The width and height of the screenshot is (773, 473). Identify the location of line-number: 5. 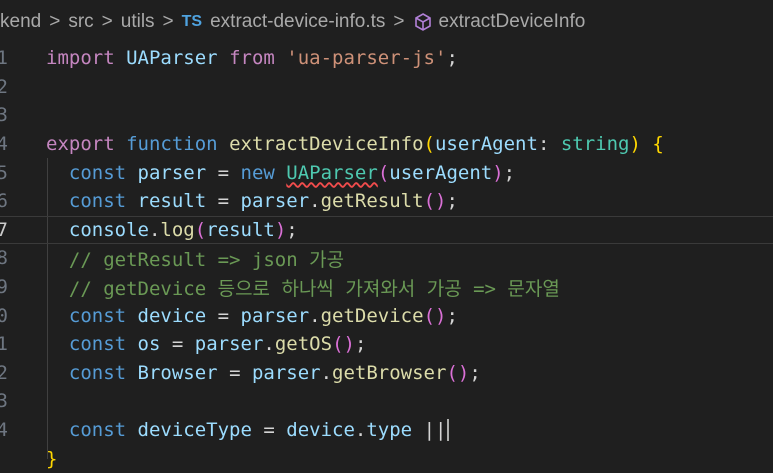
(4, 172).